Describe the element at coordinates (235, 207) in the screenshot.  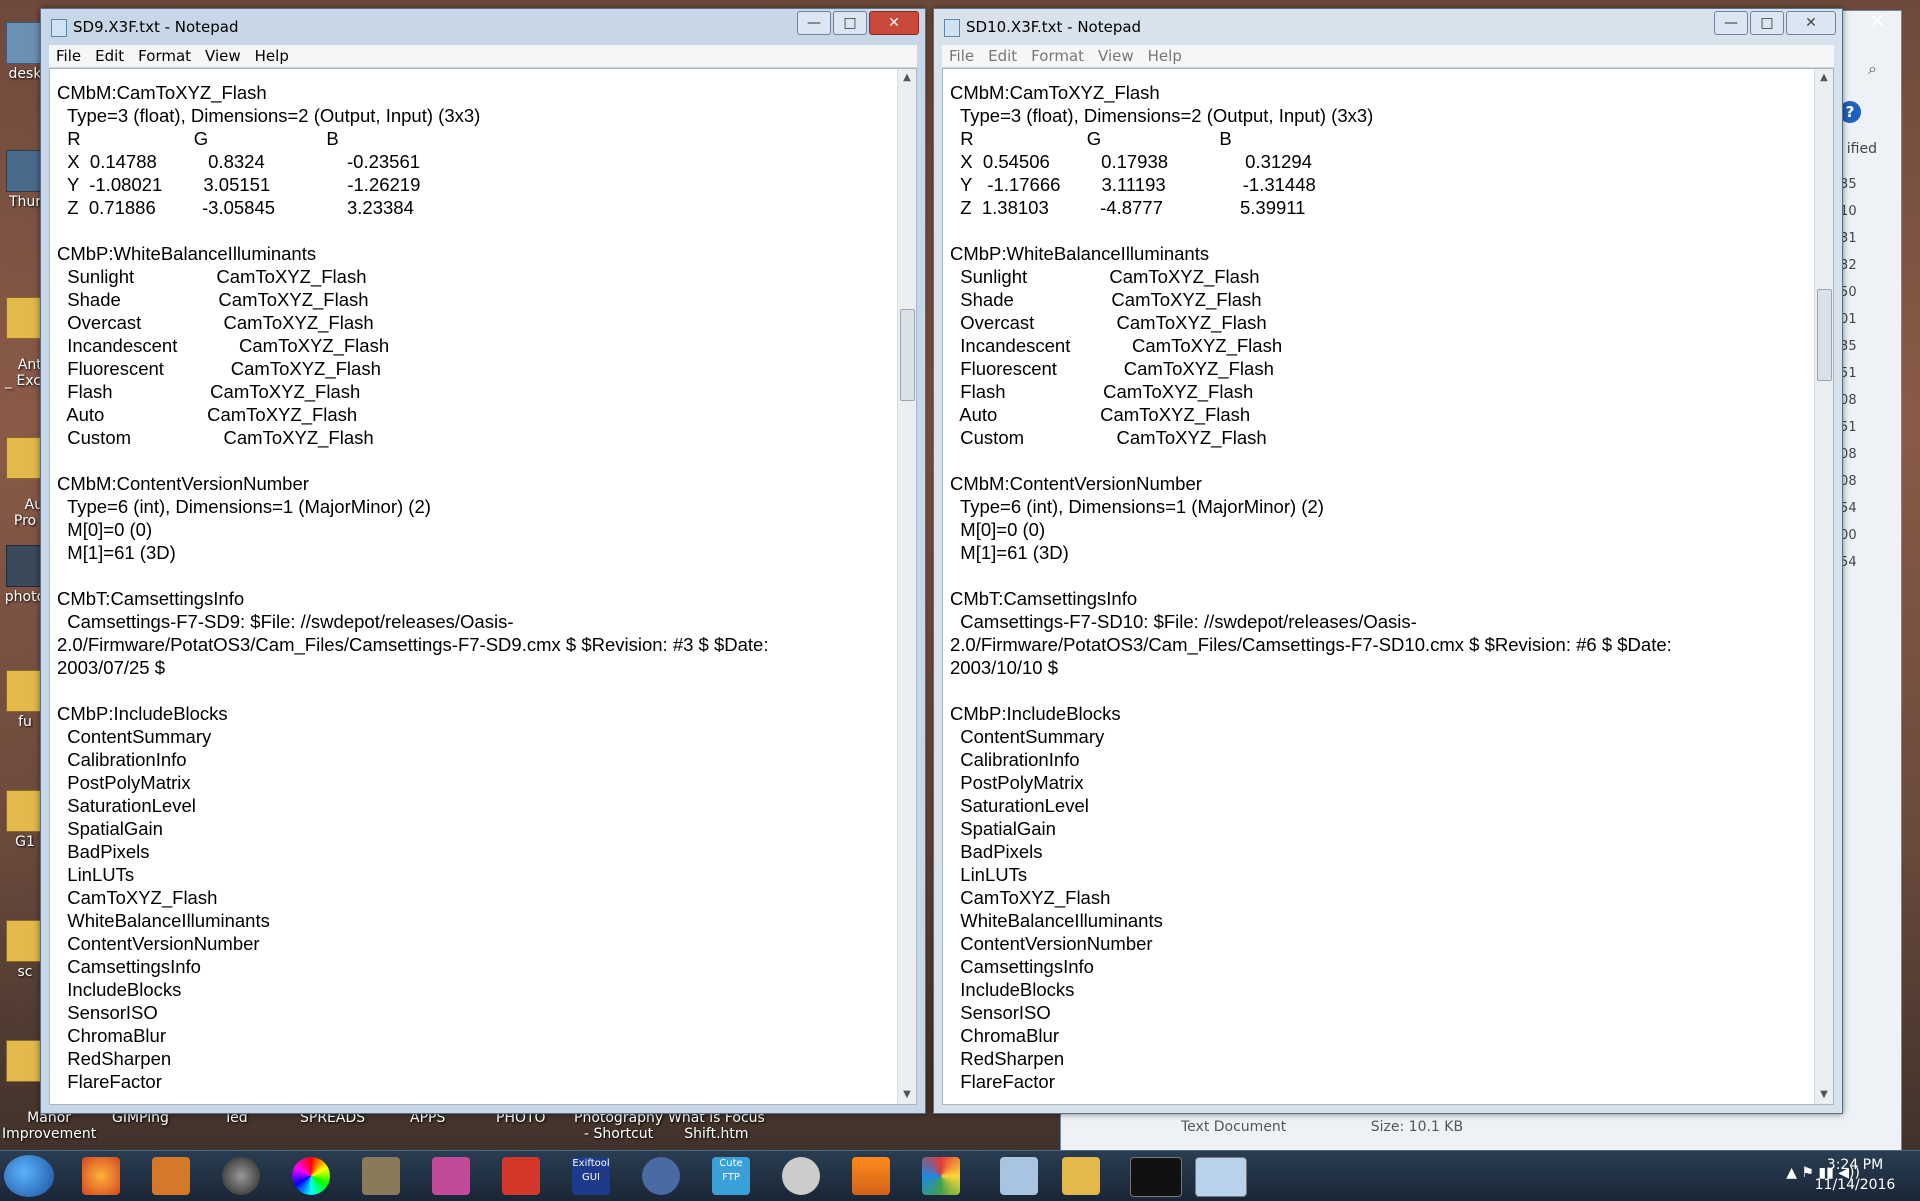
I see `text-line: Z 0.71886 -3.05845 3.23384` at that location.